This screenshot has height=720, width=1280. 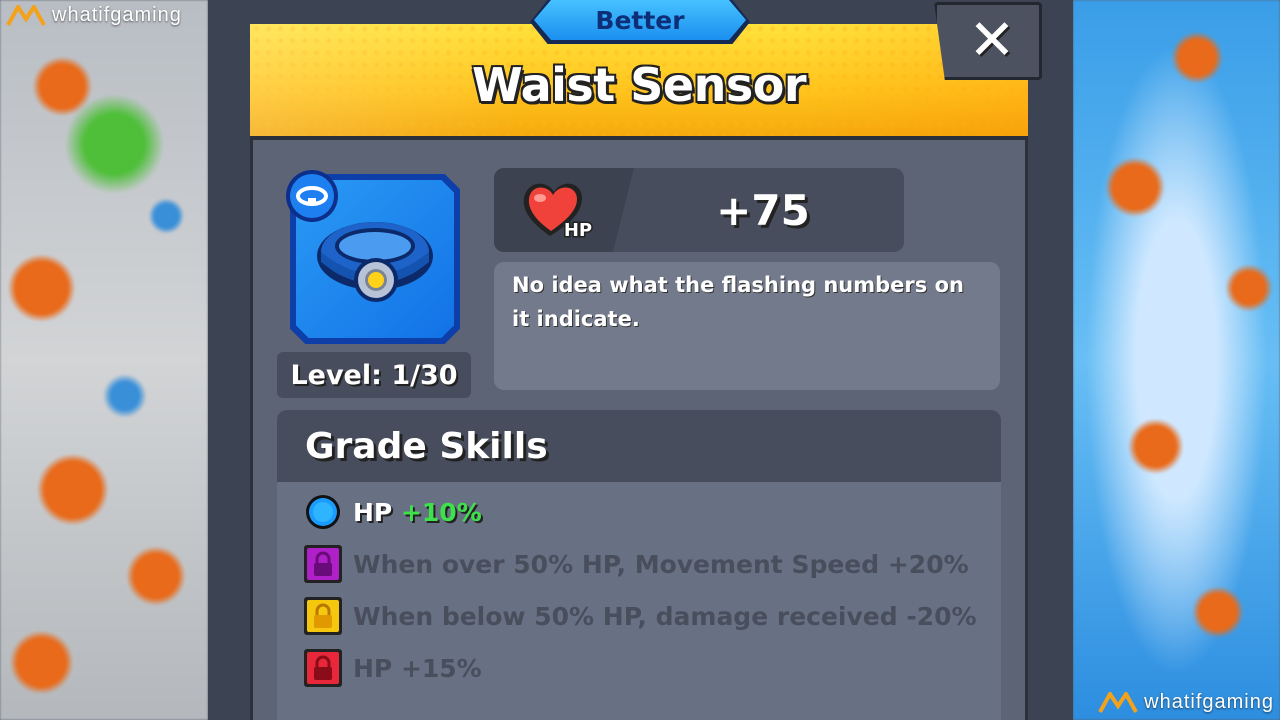 I want to click on watermark-top: whatifgaming, so click(x=94, y=15).